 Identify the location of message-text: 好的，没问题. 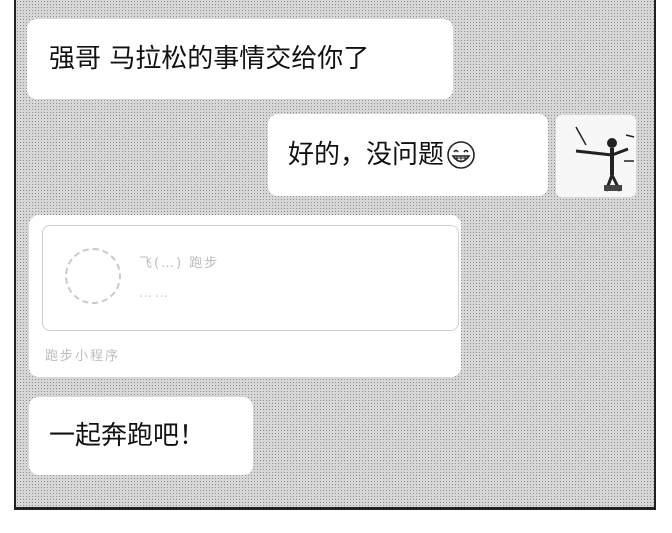
(366, 155).